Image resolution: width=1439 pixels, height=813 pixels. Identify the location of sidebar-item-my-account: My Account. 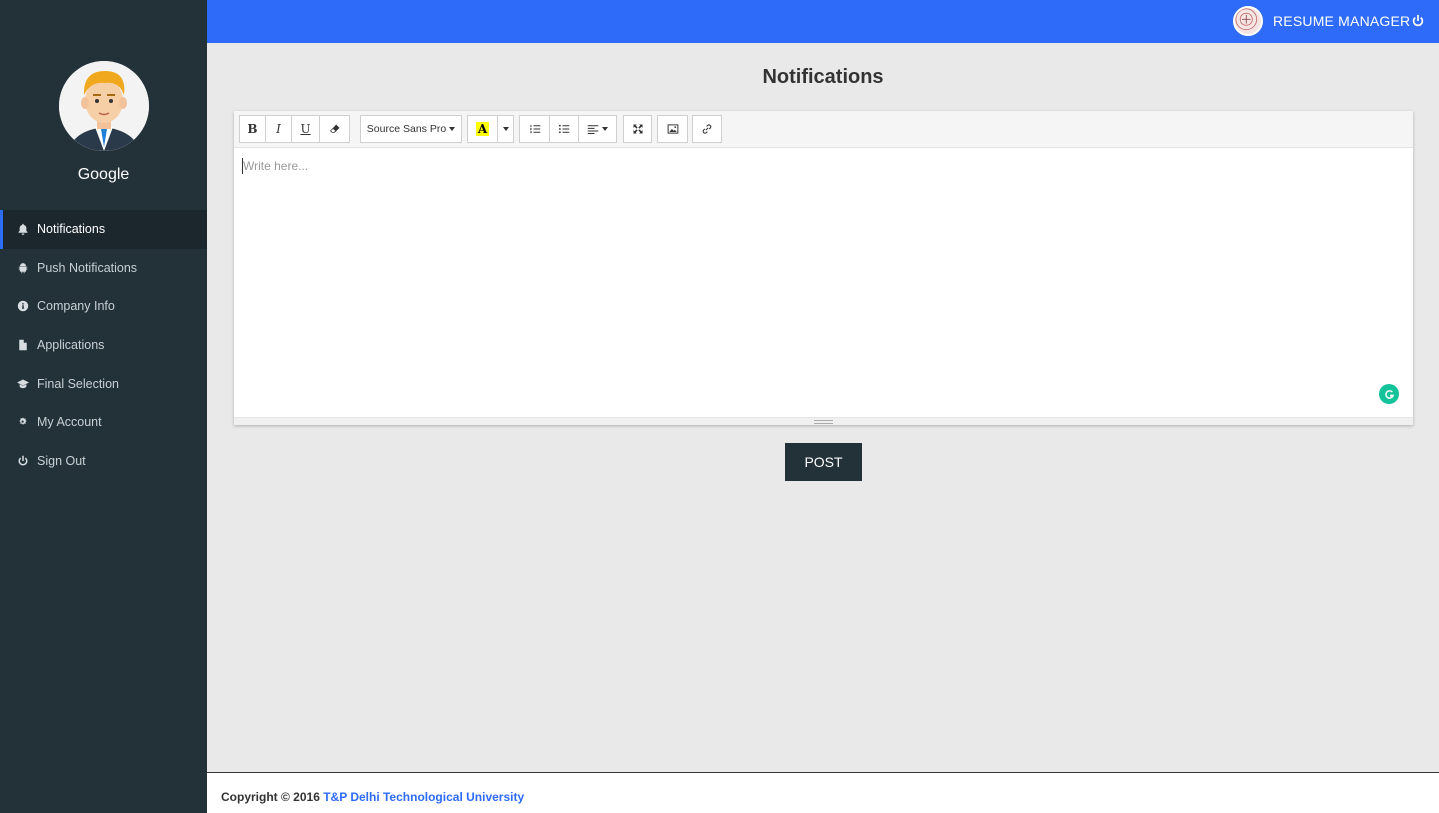
(103, 422).